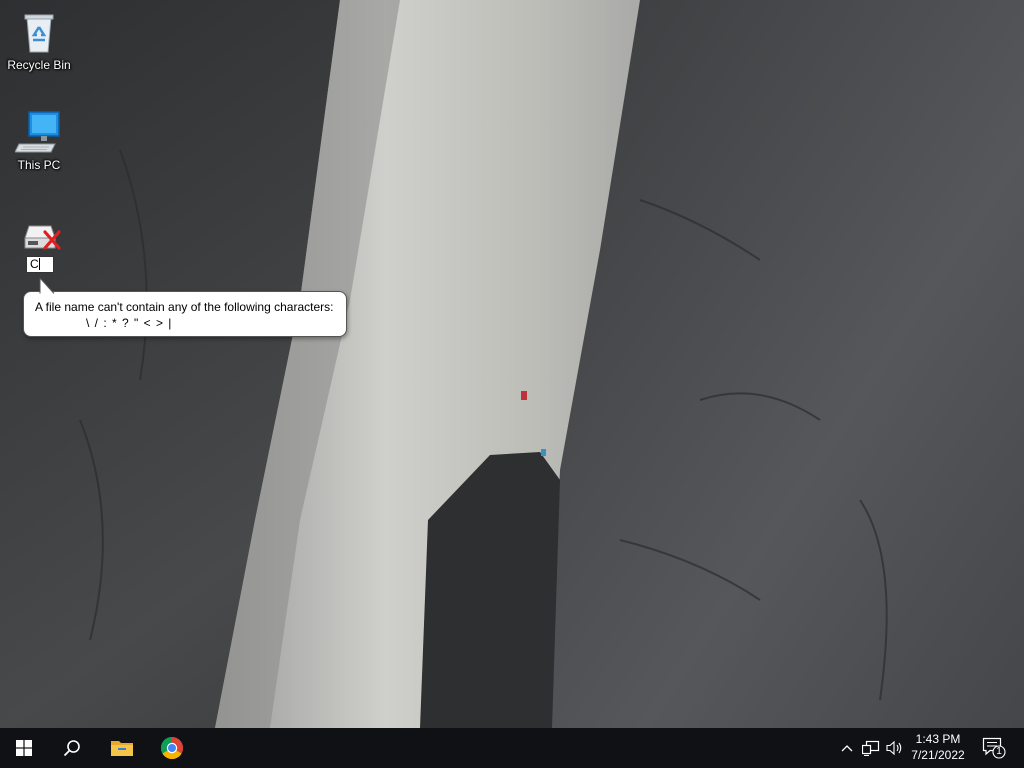 Image resolution: width=1024 pixels, height=768 pixels. I want to click on desktop-icon-recycle-bin: Recycle Bin, so click(39, 40).